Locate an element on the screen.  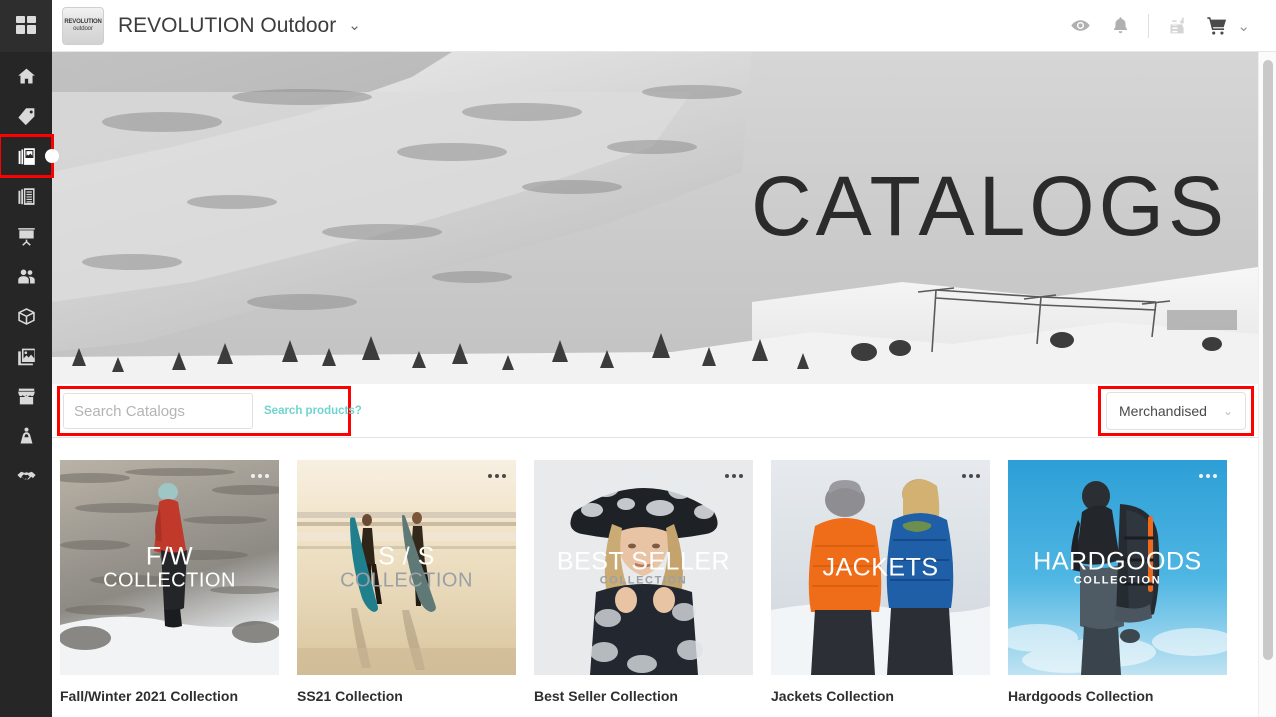
sort-highlight-box: Merchandised ⌄ is located at coordinates (1176, 411).